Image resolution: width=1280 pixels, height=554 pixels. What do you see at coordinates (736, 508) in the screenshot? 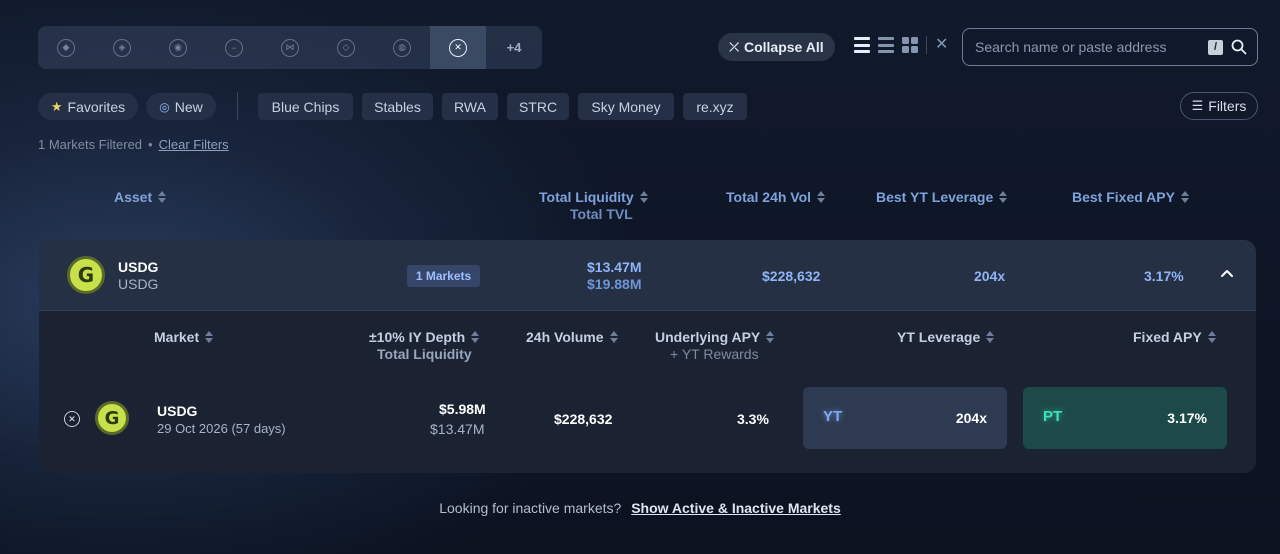
I see `show-inactive-markets-link: Show Active & Inactive Markets` at bounding box center [736, 508].